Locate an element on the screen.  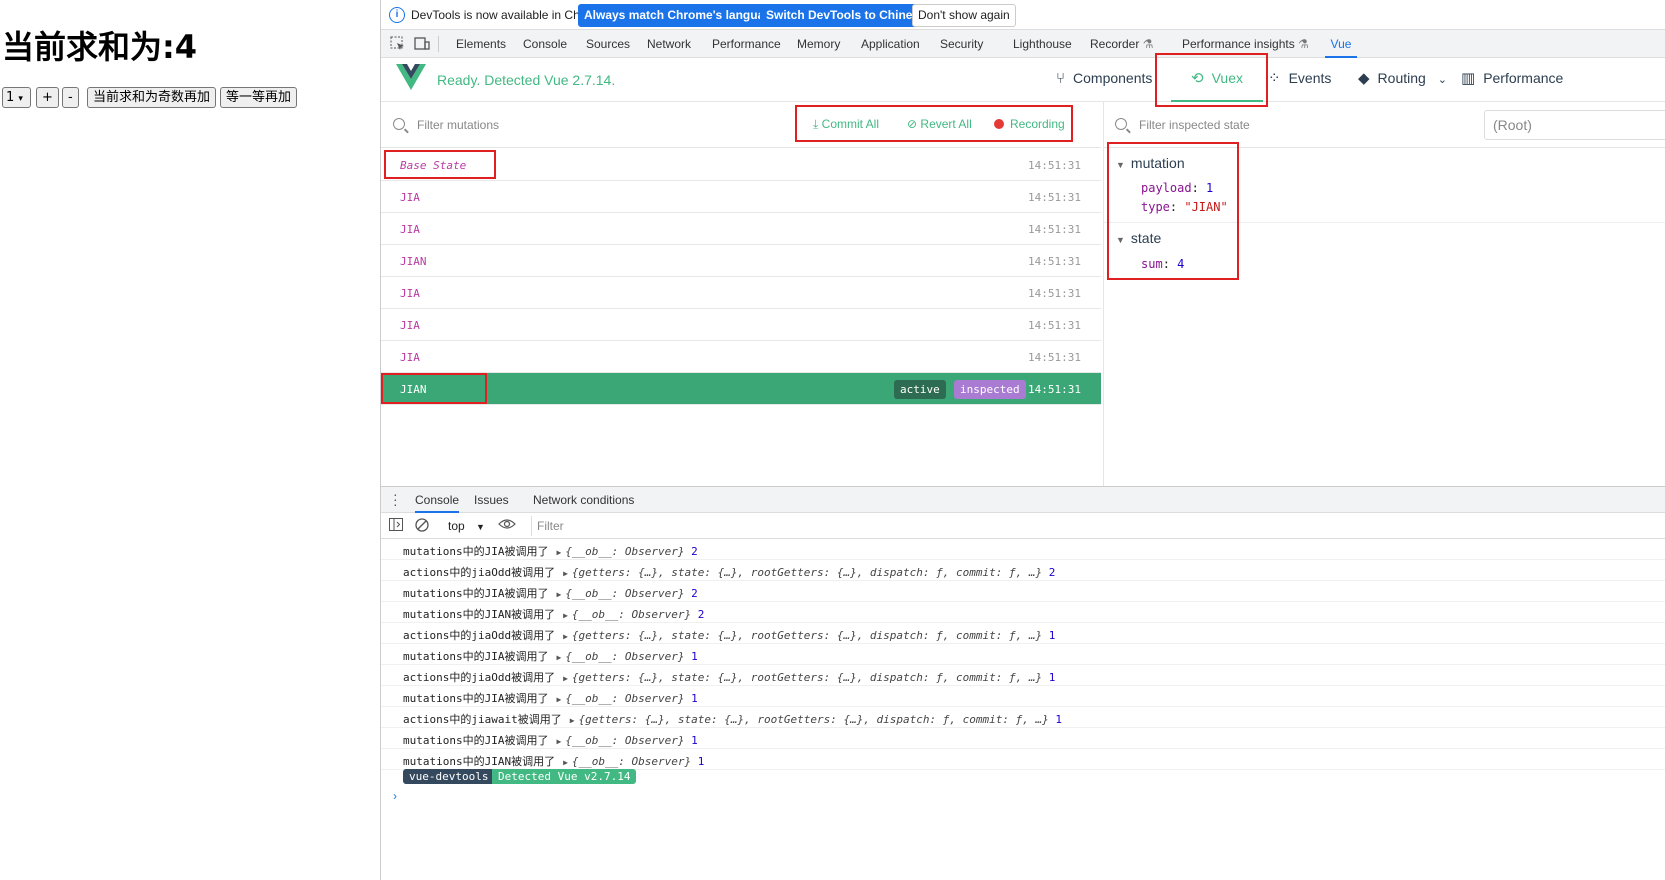
drawer-tab-issues: Issues is located at coordinates (491, 500).